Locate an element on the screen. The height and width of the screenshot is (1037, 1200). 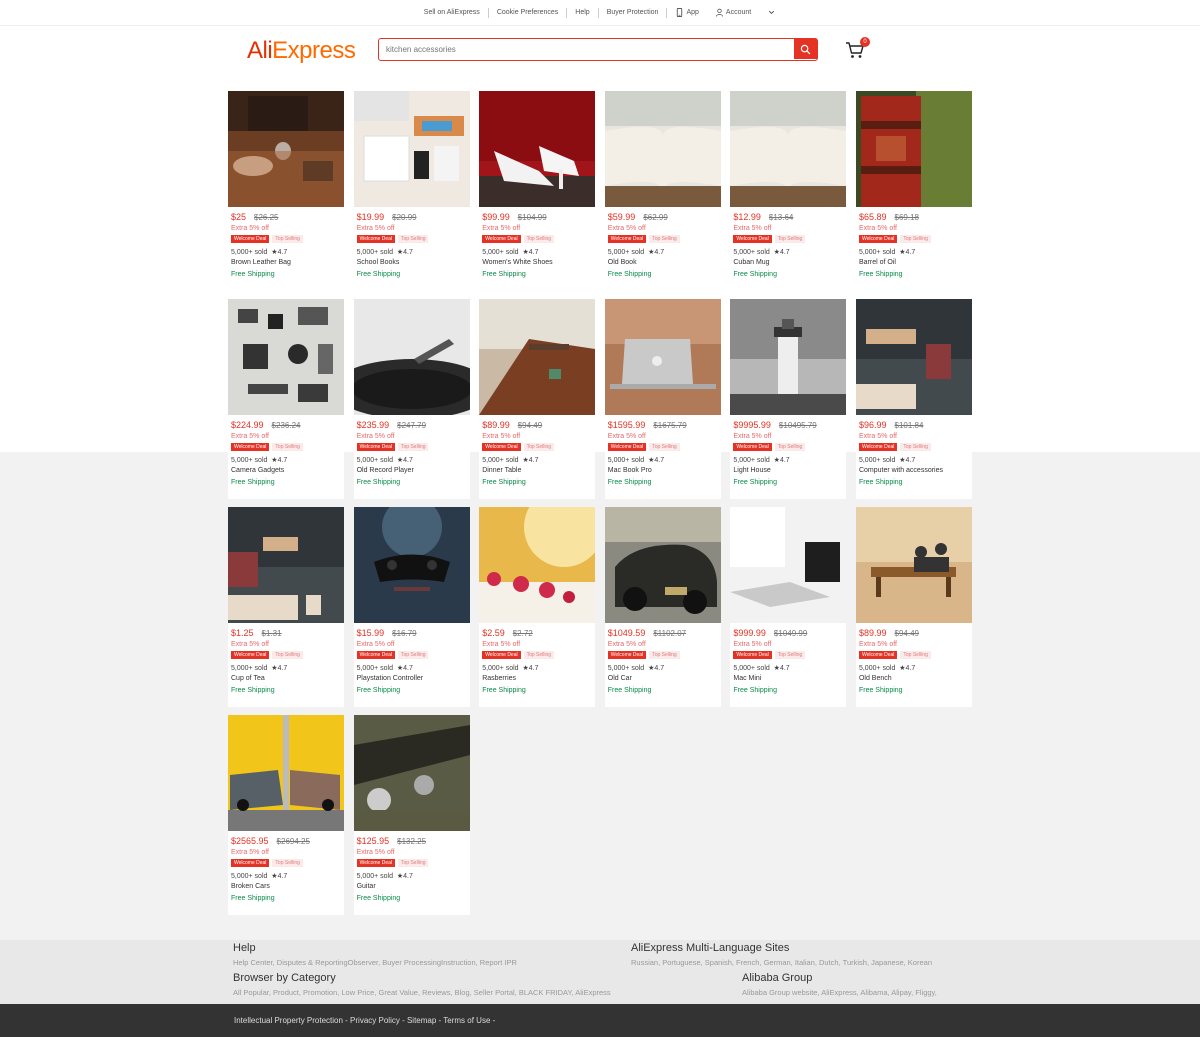
product-name: Mac Book Pro is located at coordinates (663, 470).